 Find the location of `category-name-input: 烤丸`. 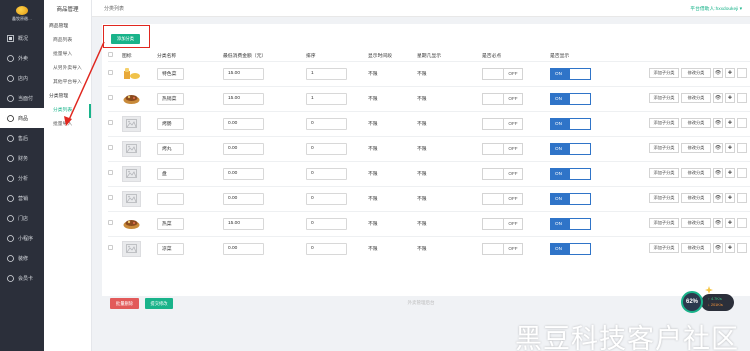

category-name-input: 烤丸 is located at coordinates (170, 148).